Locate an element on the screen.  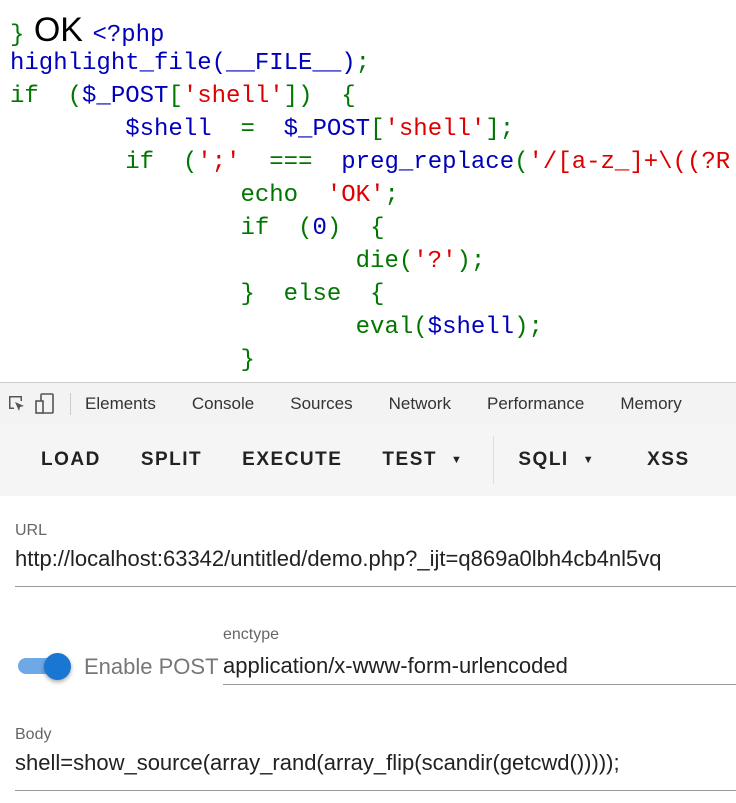
code-token: ]; is located at coordinates (500, 129).